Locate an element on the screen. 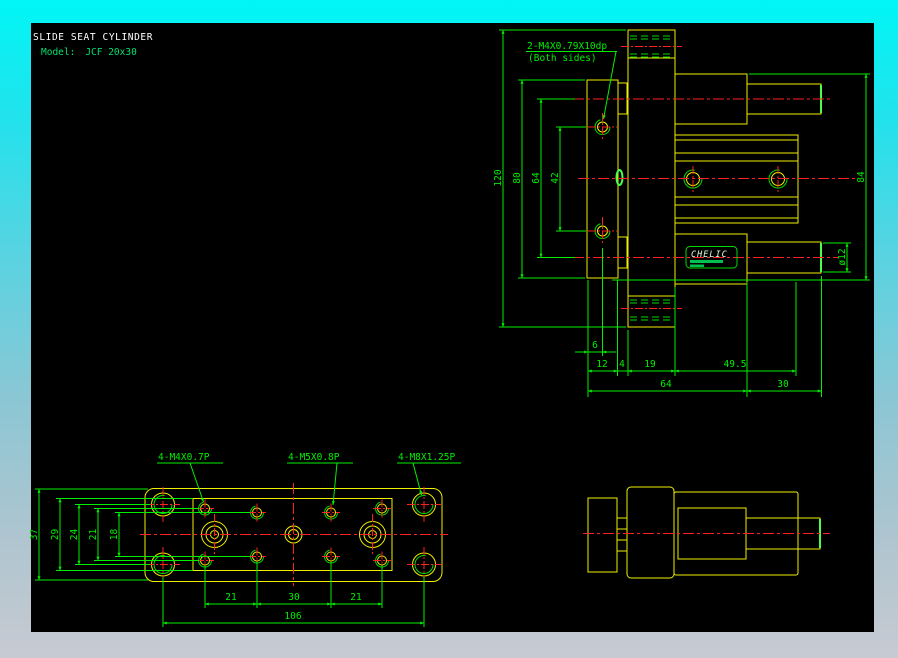  note-m5-holes: 4-M5X0.8P is located at coordinates (314, 457).